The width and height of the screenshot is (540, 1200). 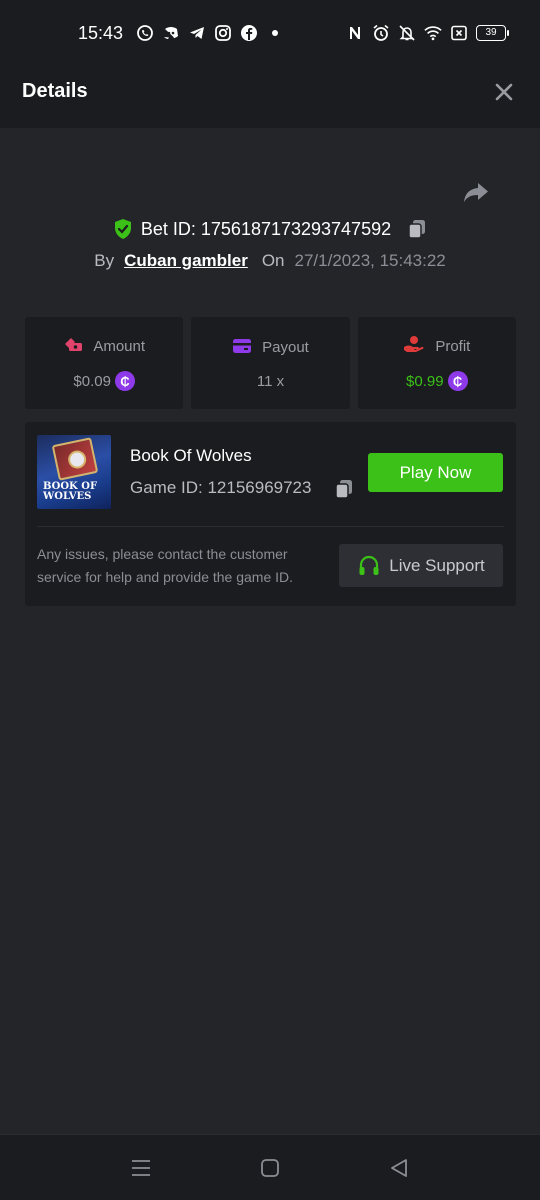 What do you see at coordinates (186, 261) in the screenshot?
I see `user-link: Cuban gambler` at bounding box center [186, 261].